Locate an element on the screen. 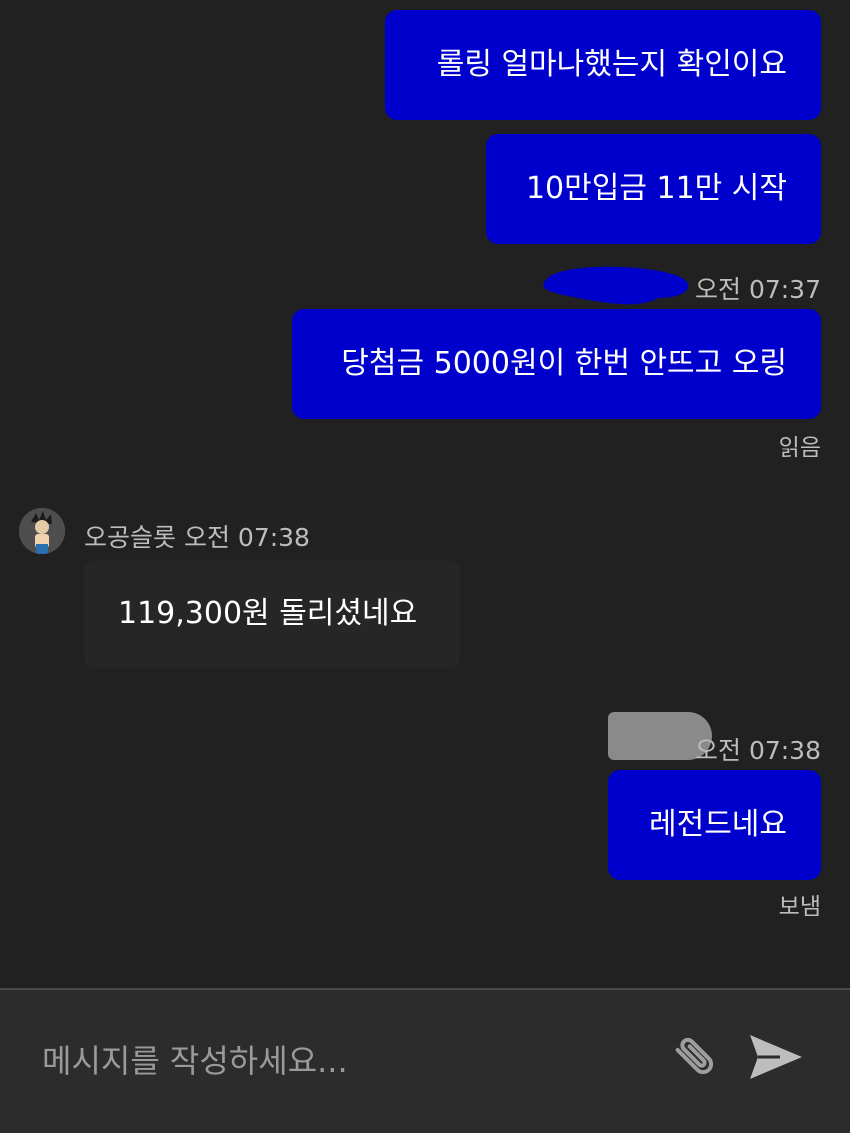  incoming-message: 119,300원 돌리셨네요 is located at coordinates (272, 614).